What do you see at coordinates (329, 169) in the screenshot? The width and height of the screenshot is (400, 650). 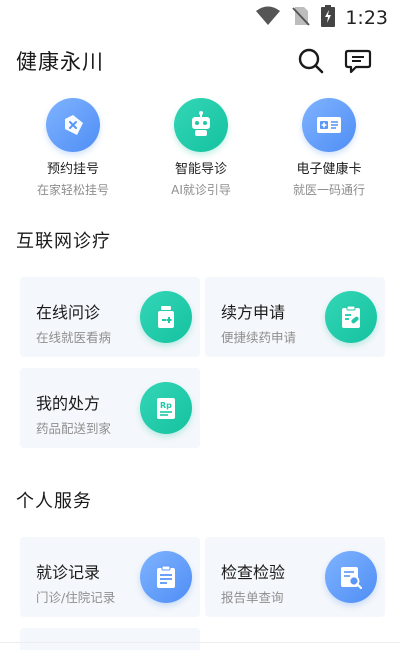 I see `quick-action-label: 电子健康卡` at bounding box center [329, 169].